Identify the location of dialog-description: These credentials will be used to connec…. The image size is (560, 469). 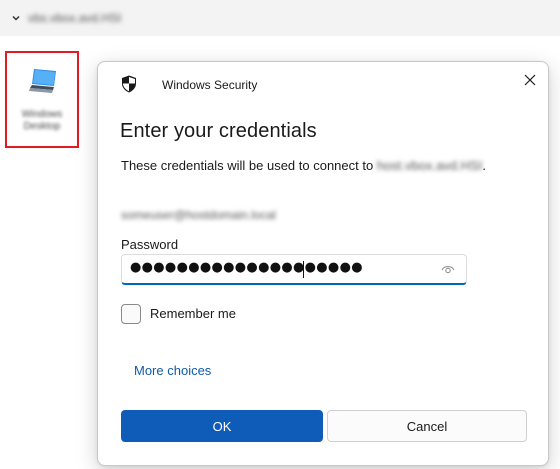
(303, 165).